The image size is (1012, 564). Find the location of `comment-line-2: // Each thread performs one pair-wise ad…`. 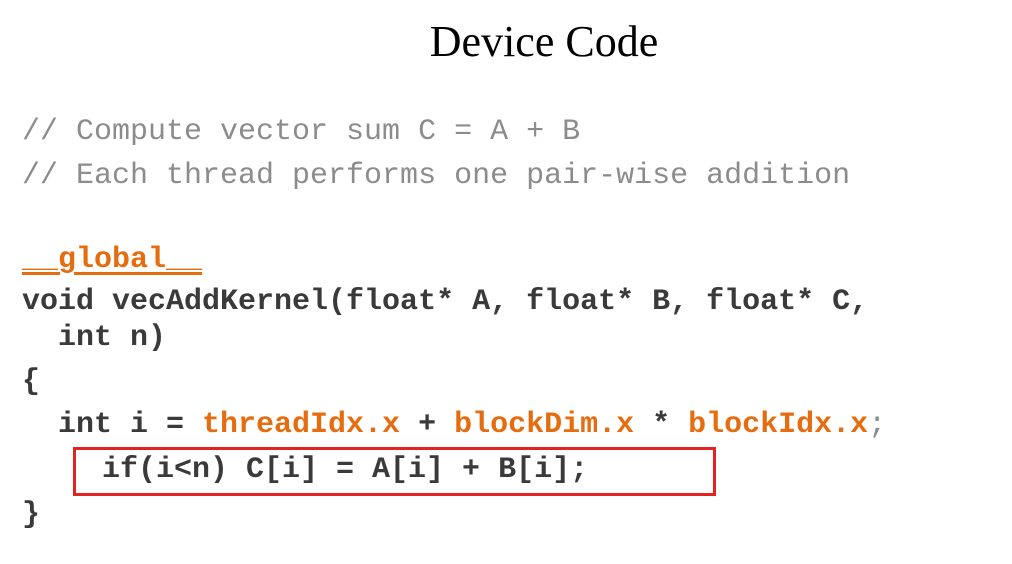

comment-line-2: // Each thread performs one pair-wise ad… is located at coordinates (436, 176).